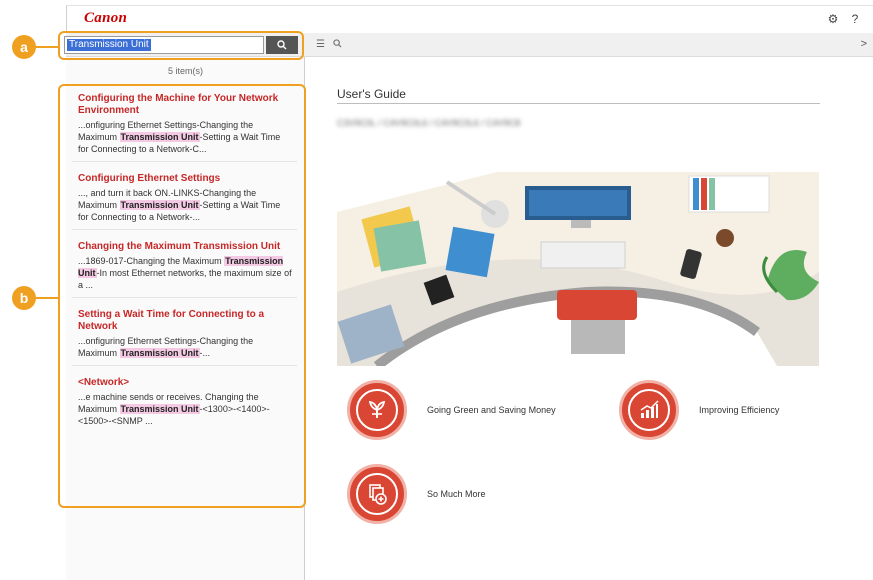 This screenshot has height=580, width=873. What do you see at coordinates (855, 19) in the screenshot?
I see `help-icon: ?` at bounding box center [855, 19].